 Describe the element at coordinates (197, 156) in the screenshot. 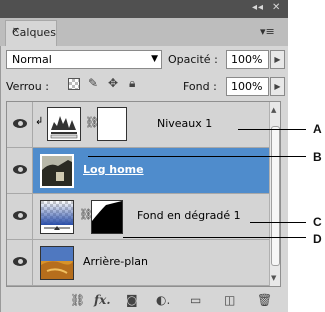

I see `callout-line-b` at that location.